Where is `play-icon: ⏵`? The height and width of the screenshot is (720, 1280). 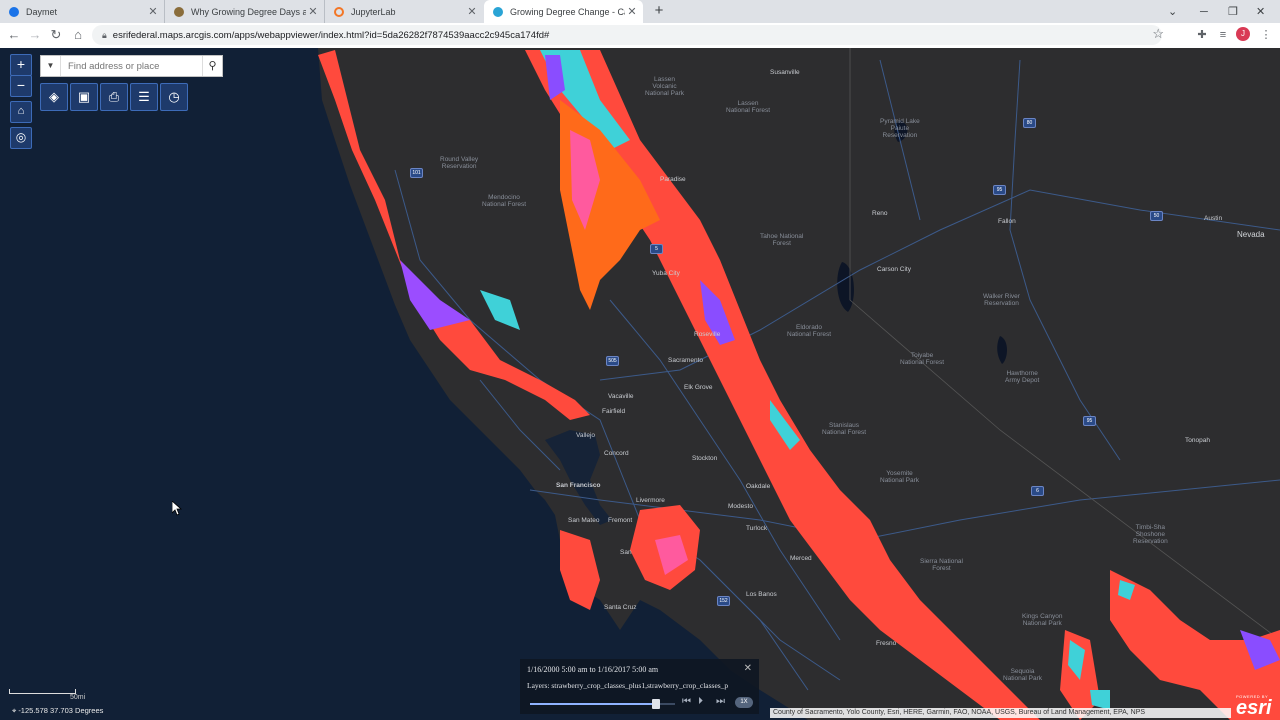 play-icon: ⏵ is located at coordinates (700, 701).